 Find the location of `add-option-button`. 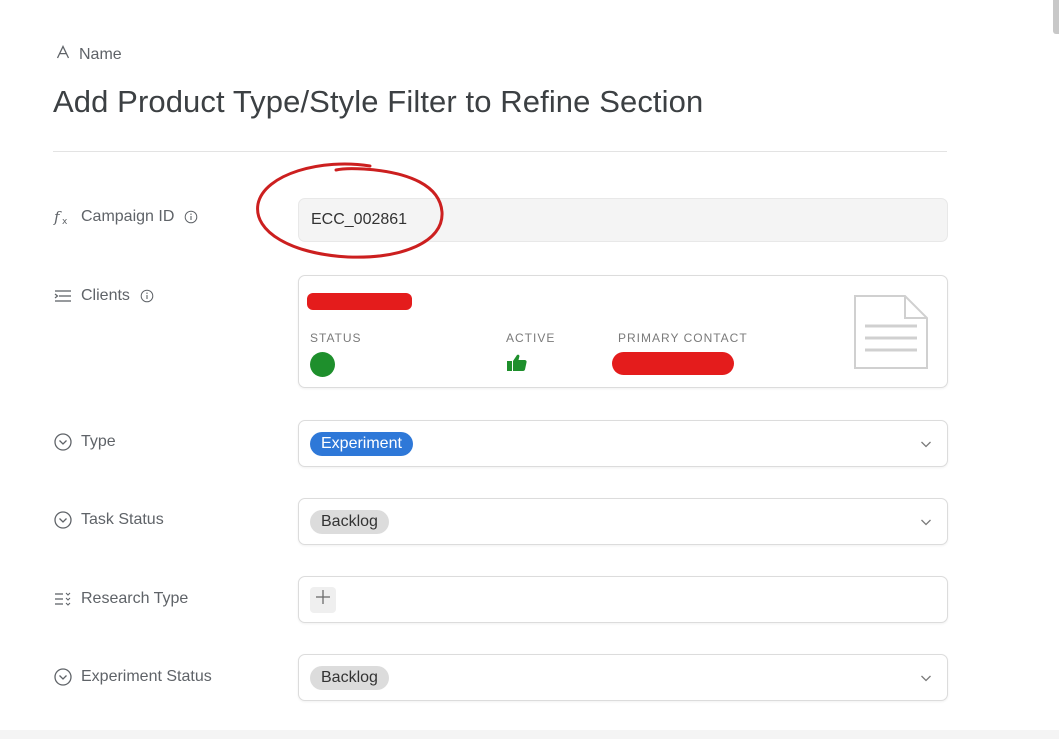

add-option-button is located at coordinates (323, 599).